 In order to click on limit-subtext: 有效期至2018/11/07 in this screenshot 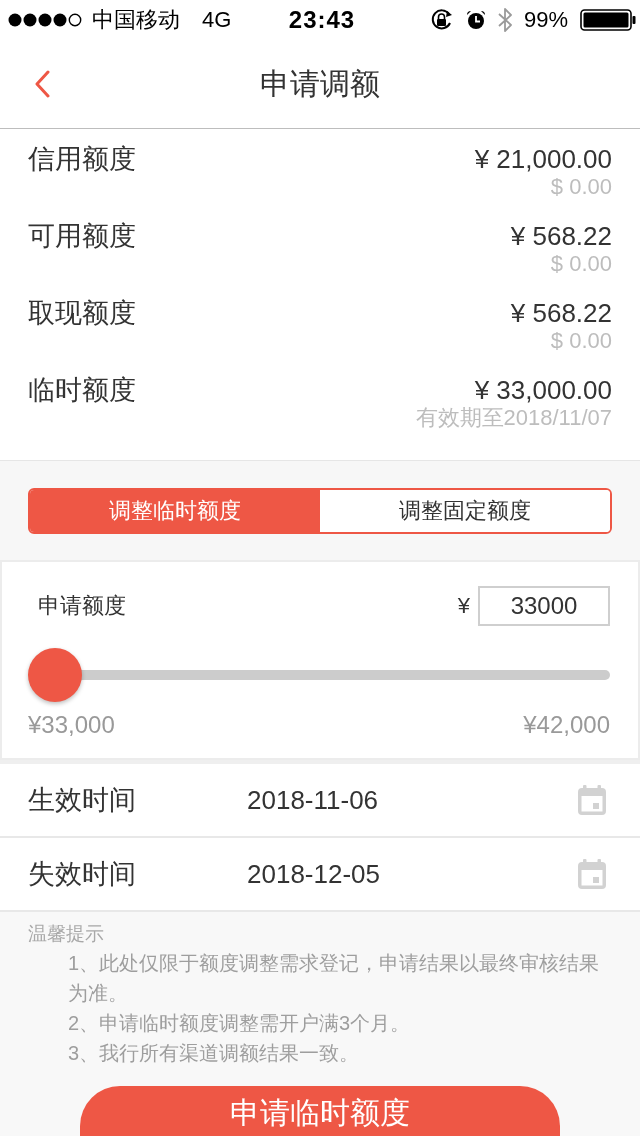, I will do `click(513, 418)`.